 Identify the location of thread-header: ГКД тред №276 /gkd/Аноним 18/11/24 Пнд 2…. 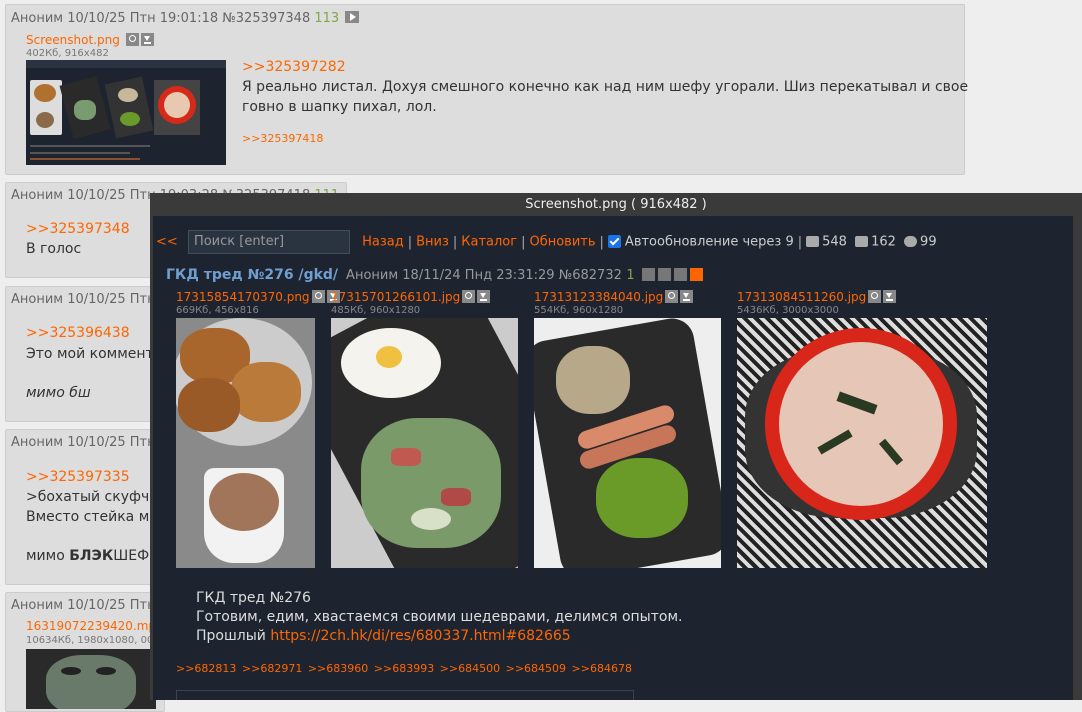
(435, 275).